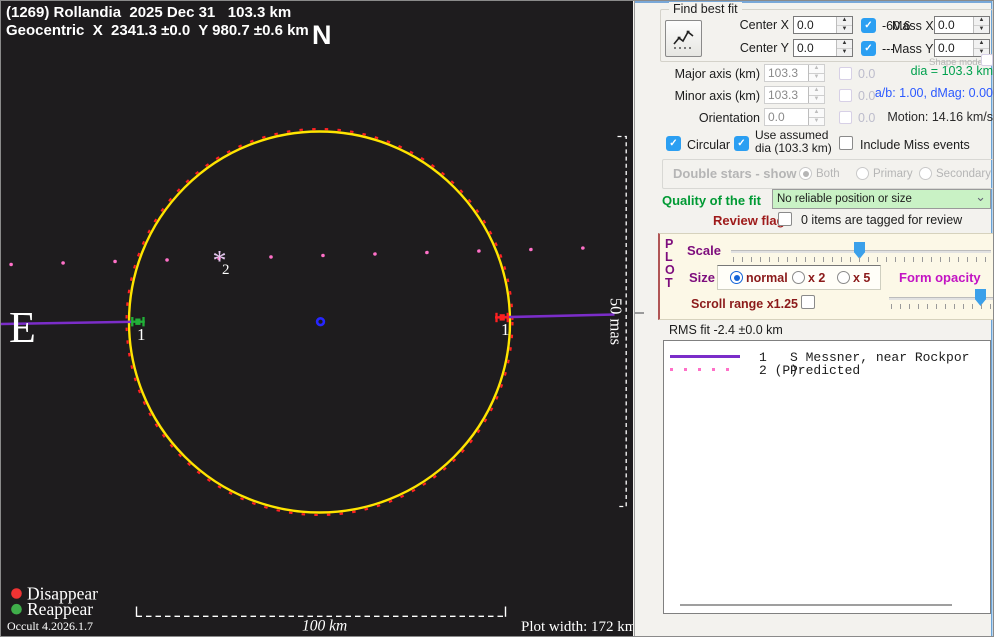  Describe the element at coordinates (639, 313) in the screenshot. I see `splitter-grip` at that location.